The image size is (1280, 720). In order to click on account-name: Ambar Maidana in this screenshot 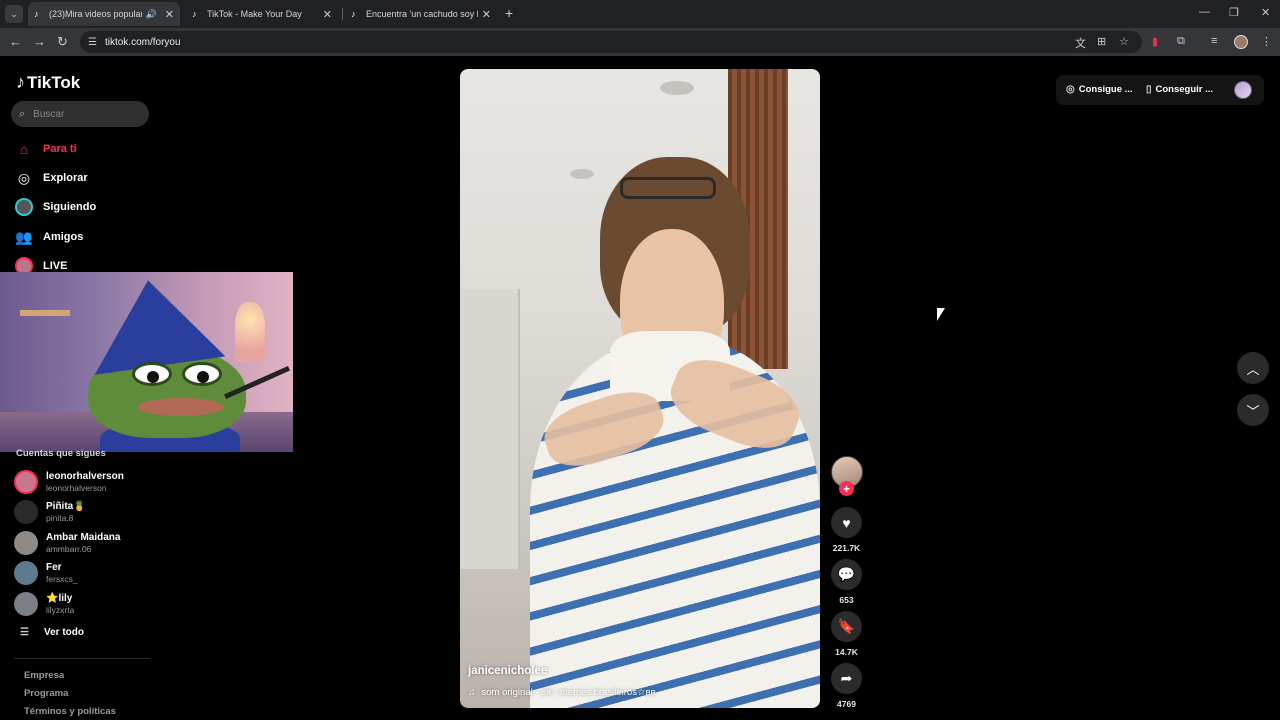, I will do `click(83, 537)`.